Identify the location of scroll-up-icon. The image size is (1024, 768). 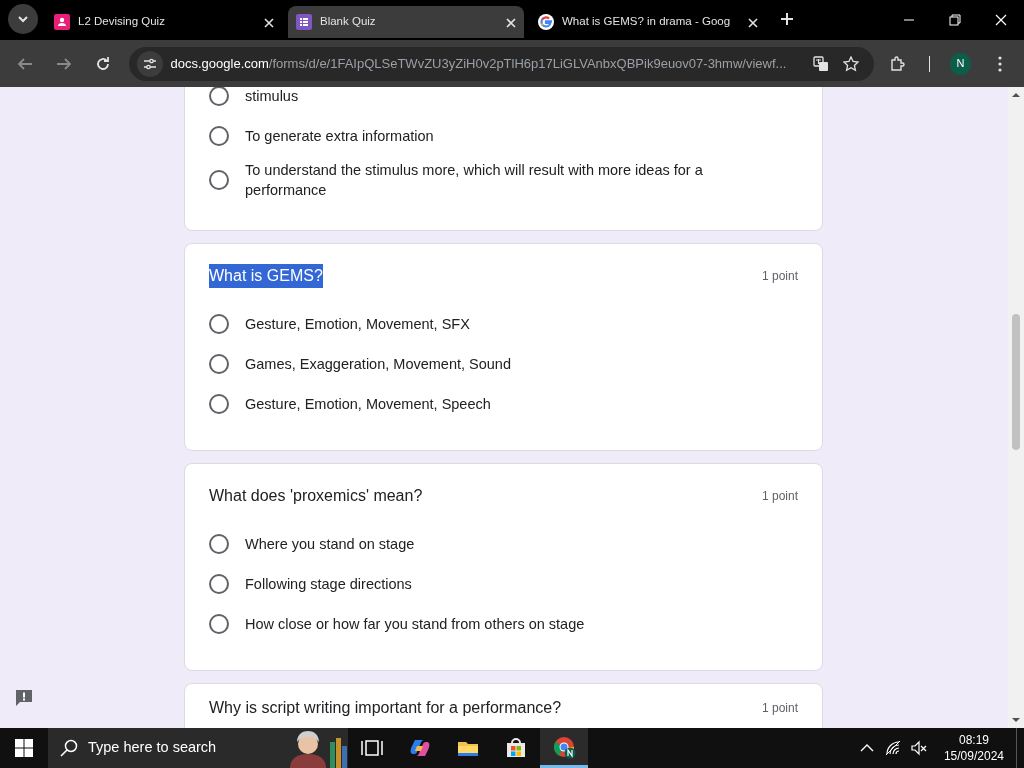
(1016, 95).